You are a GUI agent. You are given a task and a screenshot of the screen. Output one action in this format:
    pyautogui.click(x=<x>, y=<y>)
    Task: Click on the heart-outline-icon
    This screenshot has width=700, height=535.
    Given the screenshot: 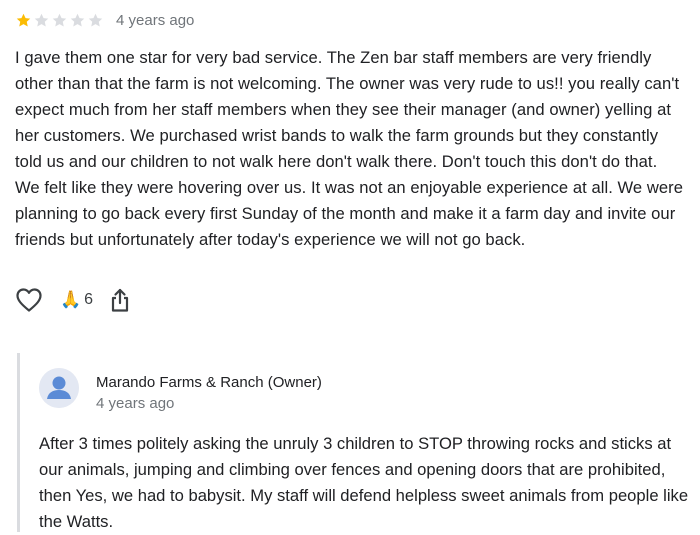 What is the action you would take?
    pyautogui.click(x=29, y=300)
    